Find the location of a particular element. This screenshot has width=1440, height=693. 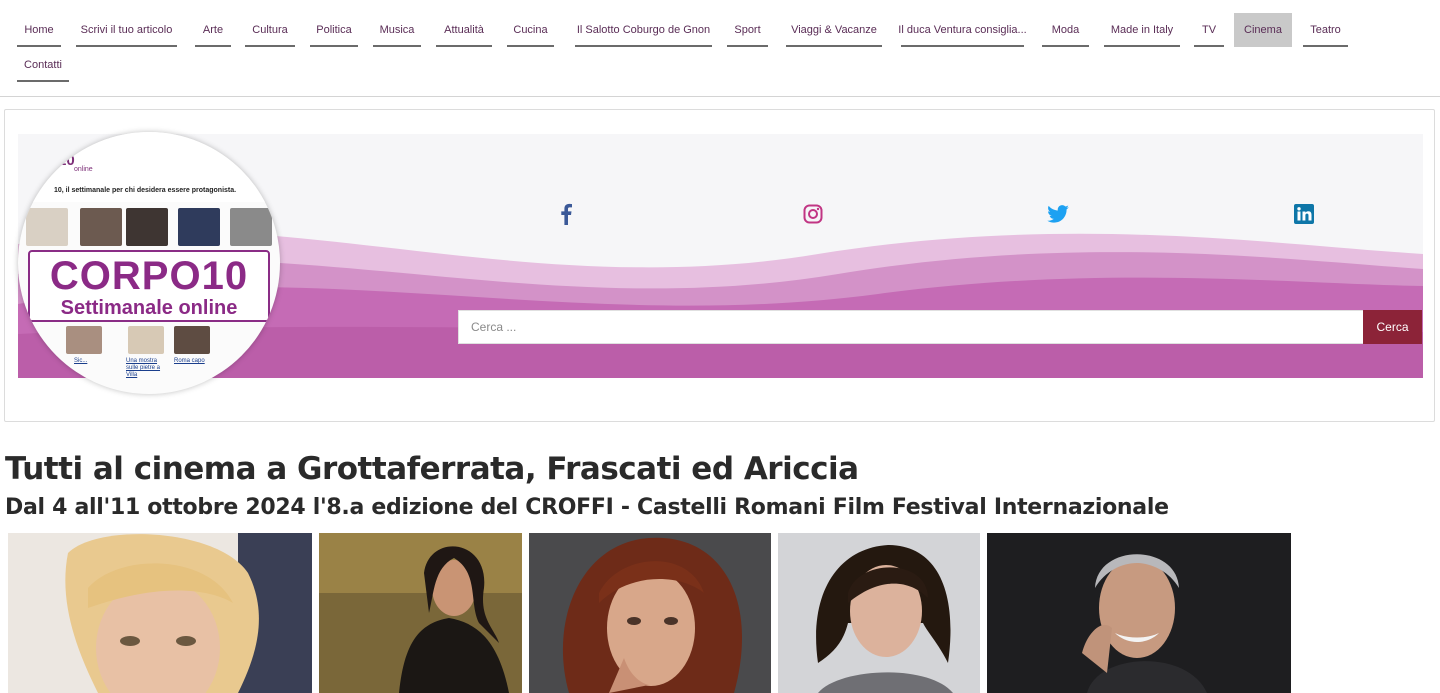

nav-item-label: Musica is located at coordinates (397, 30).